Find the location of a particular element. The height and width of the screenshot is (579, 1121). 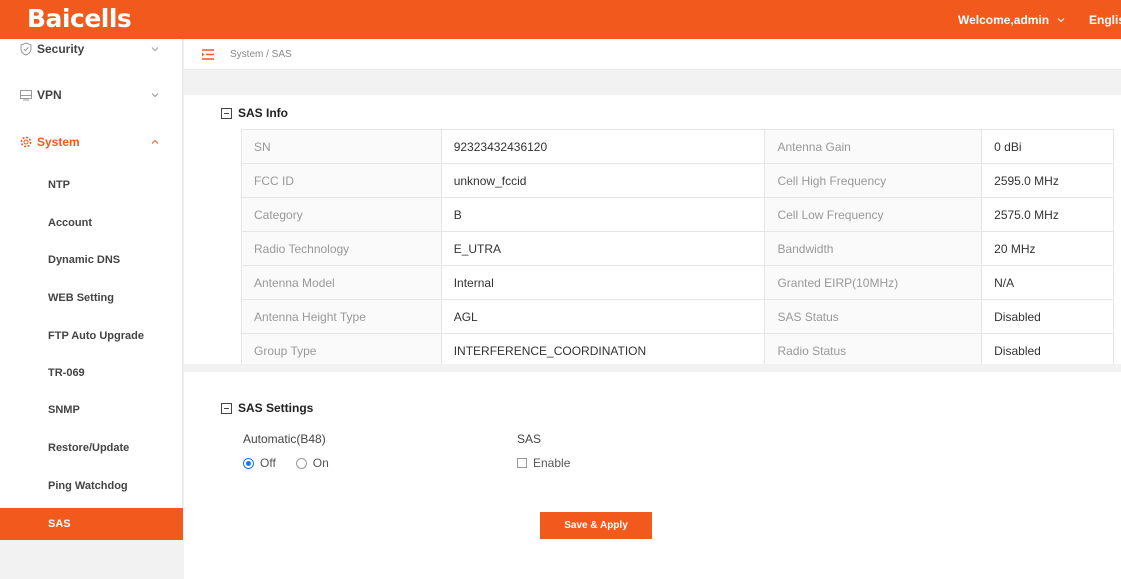

section-divider is located at coordinates (652, 368).